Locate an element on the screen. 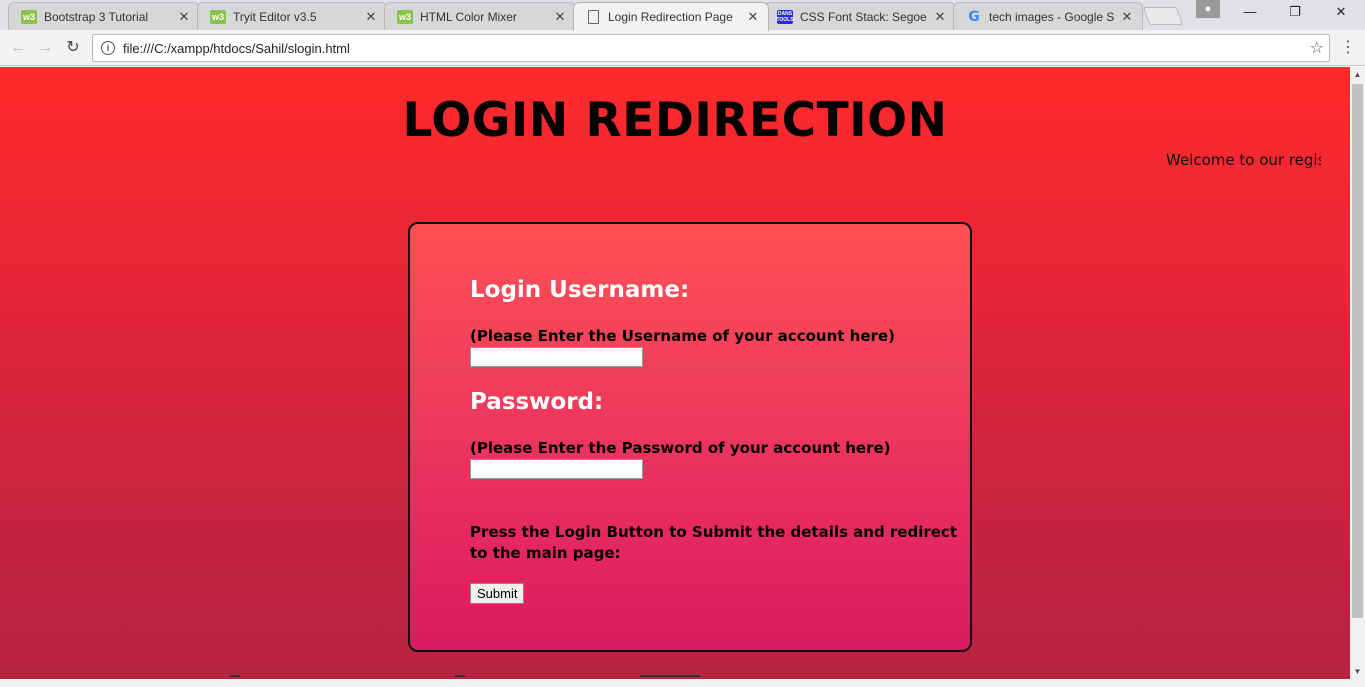 Image resolution: width=1365 pixels, height=687 pixels. back-arrow-icon: ← is located at coordinates (18, 48).